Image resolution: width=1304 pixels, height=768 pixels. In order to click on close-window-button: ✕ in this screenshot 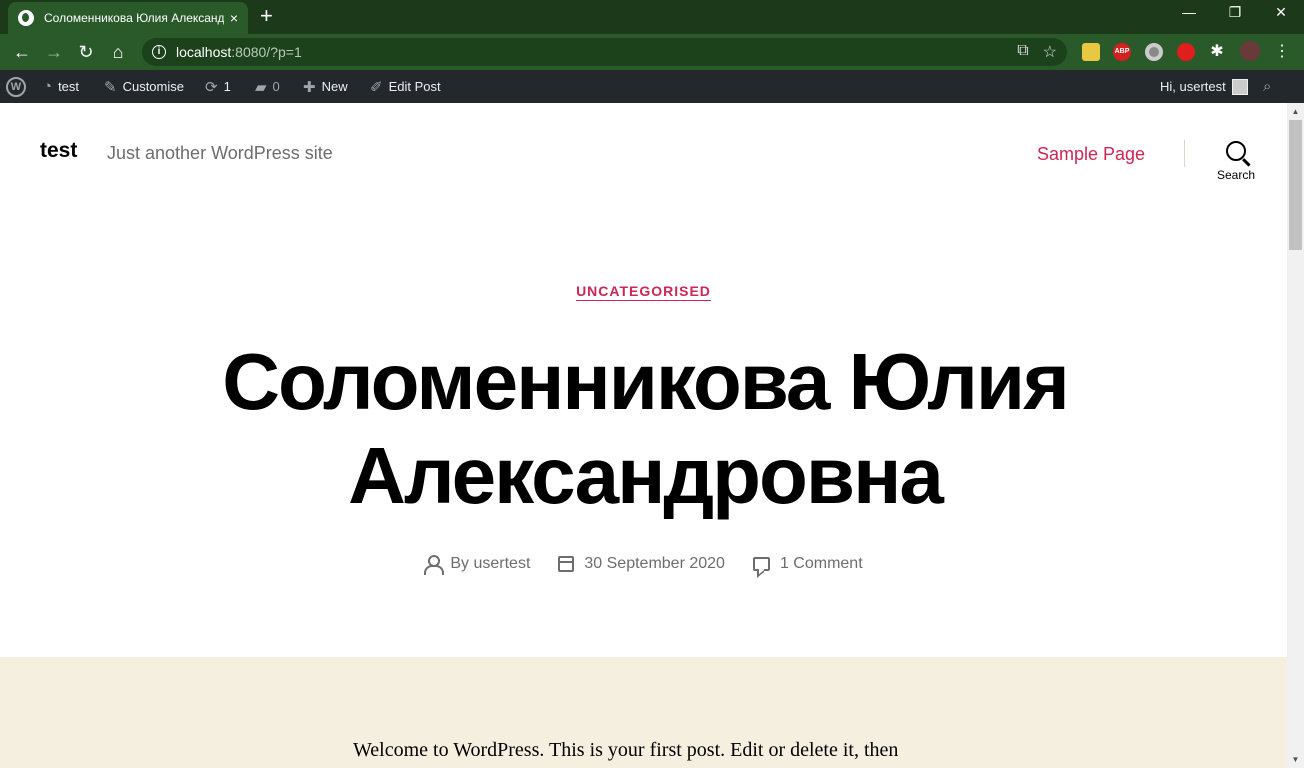, I will do `click(1281, 12)`.